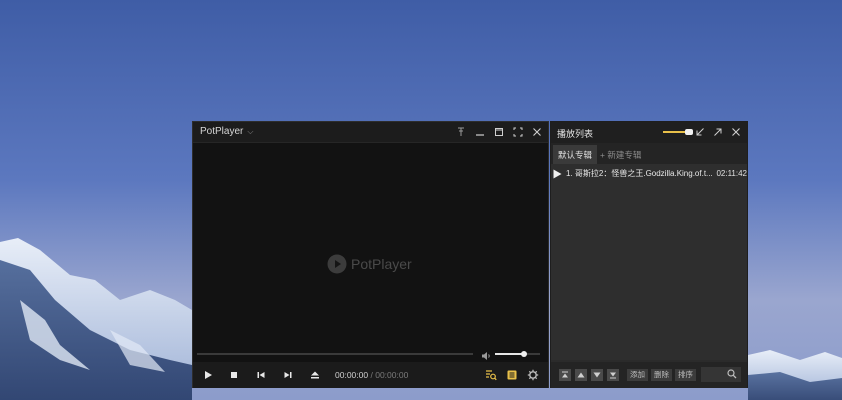  I want to click on potplayer-watermark: PotPlayer, so click(369, 264).